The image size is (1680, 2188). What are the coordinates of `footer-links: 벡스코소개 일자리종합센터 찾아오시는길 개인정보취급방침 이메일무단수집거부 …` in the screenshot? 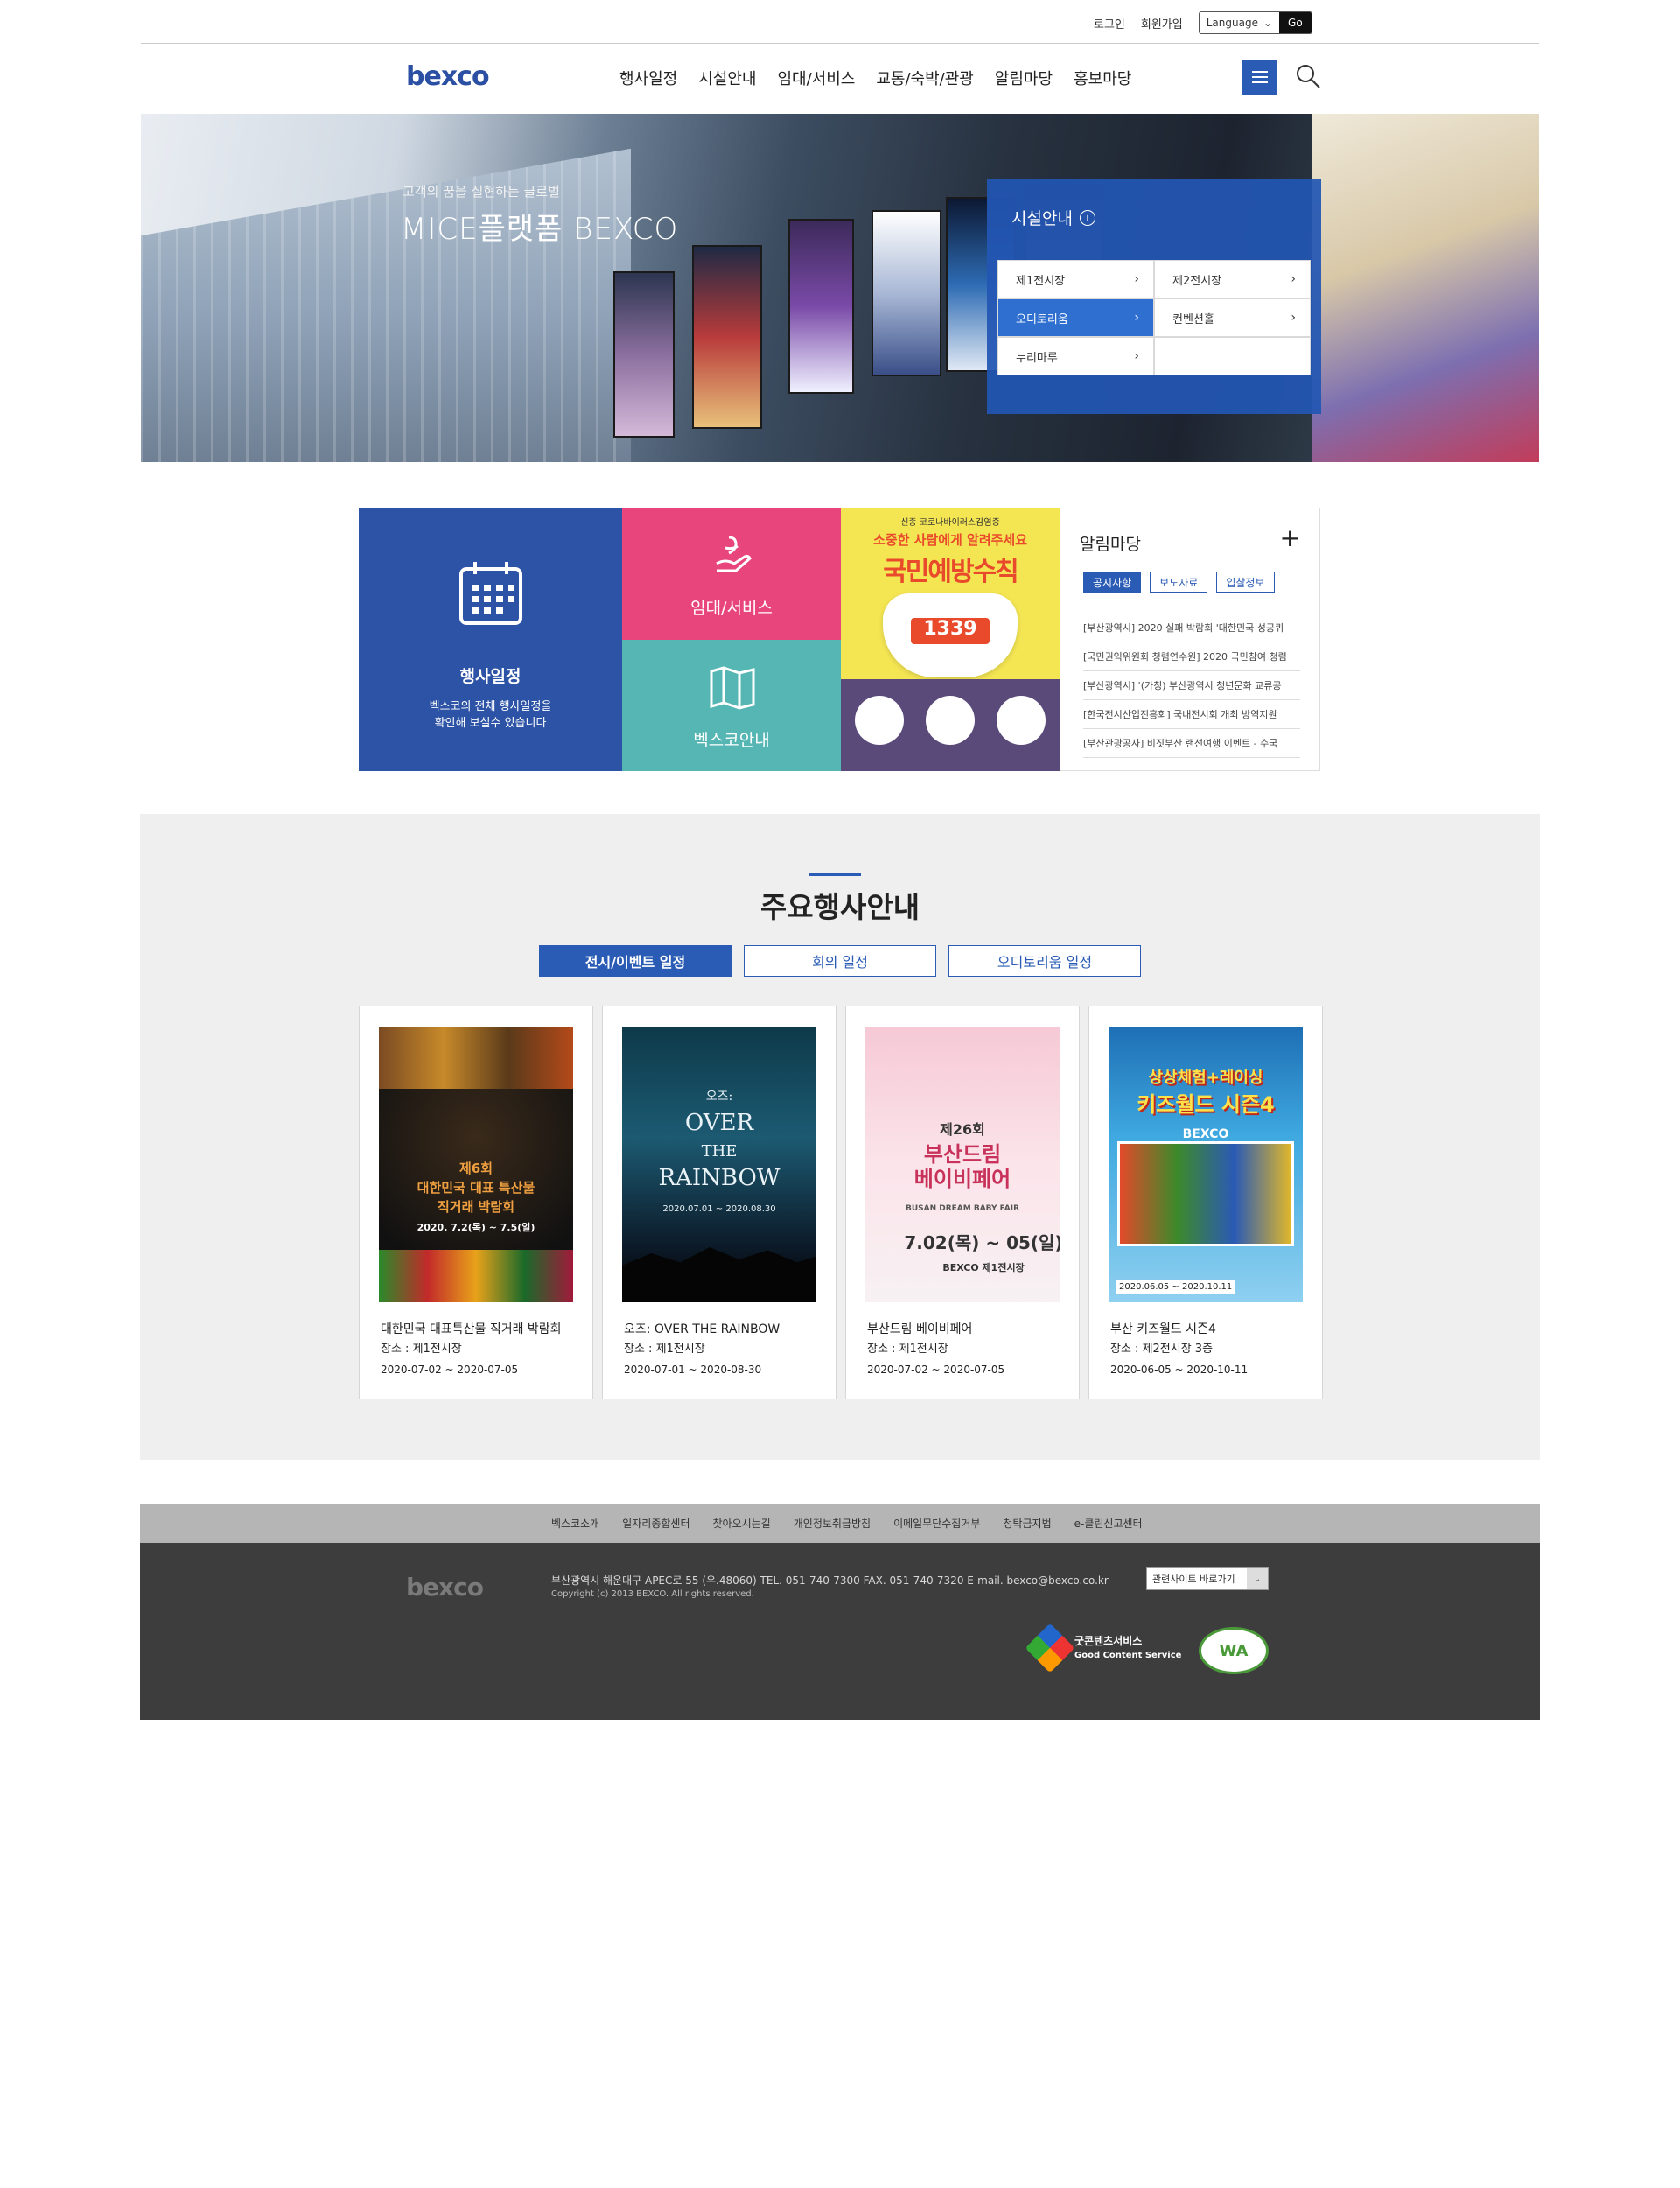 It's located at (847, 1523).